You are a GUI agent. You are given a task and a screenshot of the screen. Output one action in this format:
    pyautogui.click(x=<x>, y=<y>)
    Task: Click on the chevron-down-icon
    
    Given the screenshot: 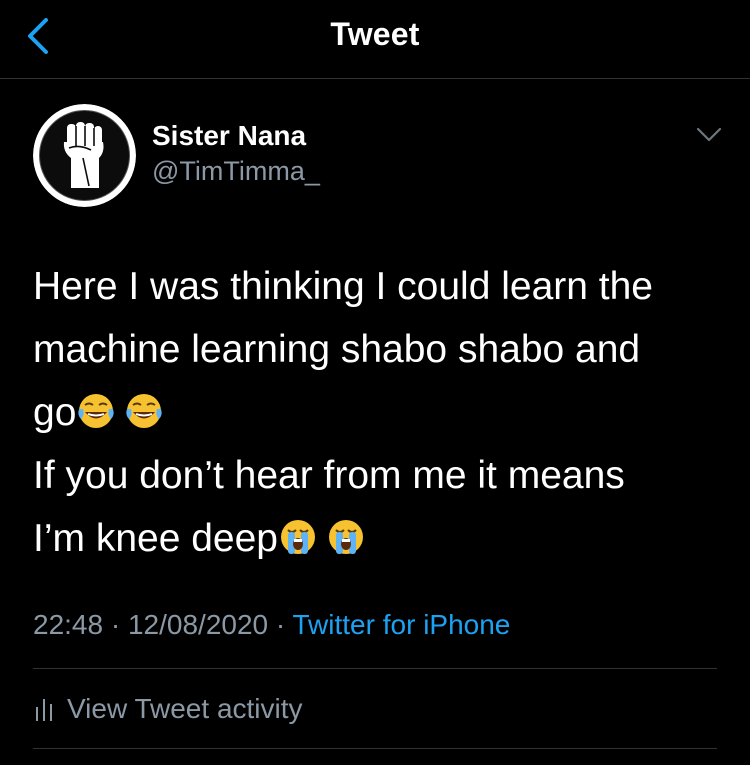 What is the action you would take?
    pyautogui.click(x=709, y=134)
    